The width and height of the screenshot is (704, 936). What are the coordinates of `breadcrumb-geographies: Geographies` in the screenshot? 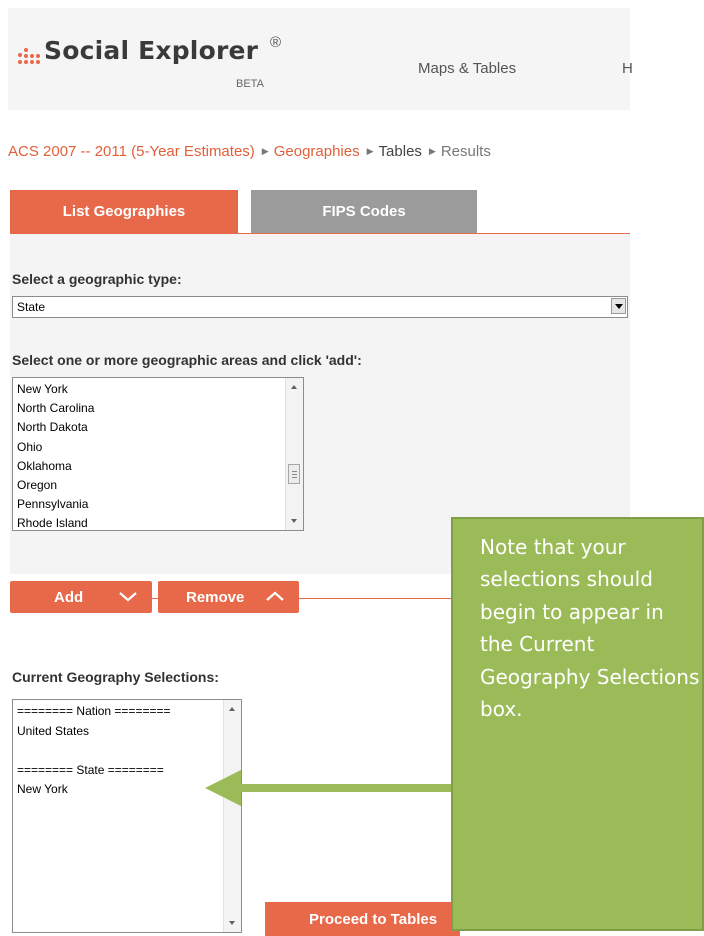 It's located at (317, 151).